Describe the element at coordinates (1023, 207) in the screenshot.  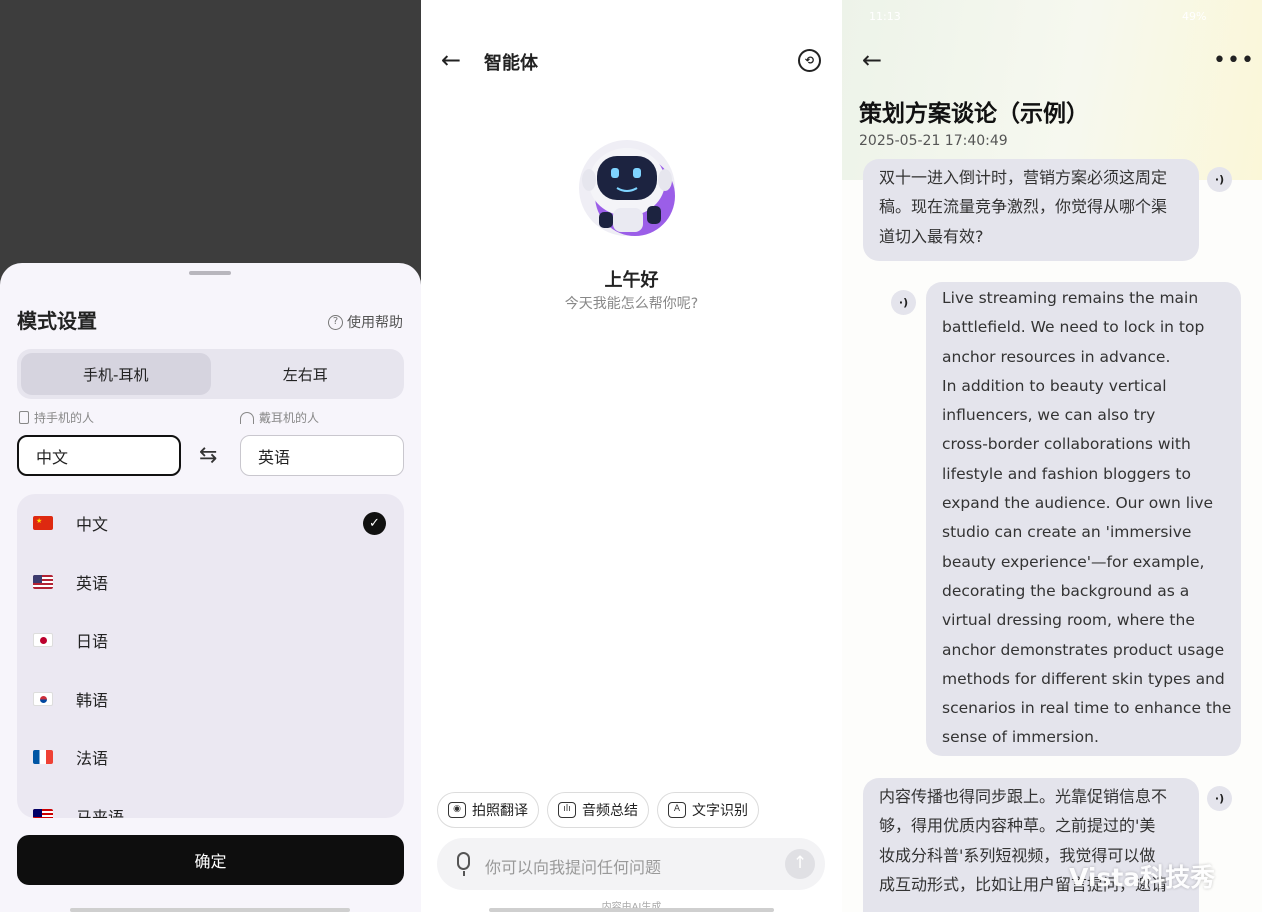
I see `message-line: 稿。现在流量竞争激烈，你觉得从哪个渠` at that location.